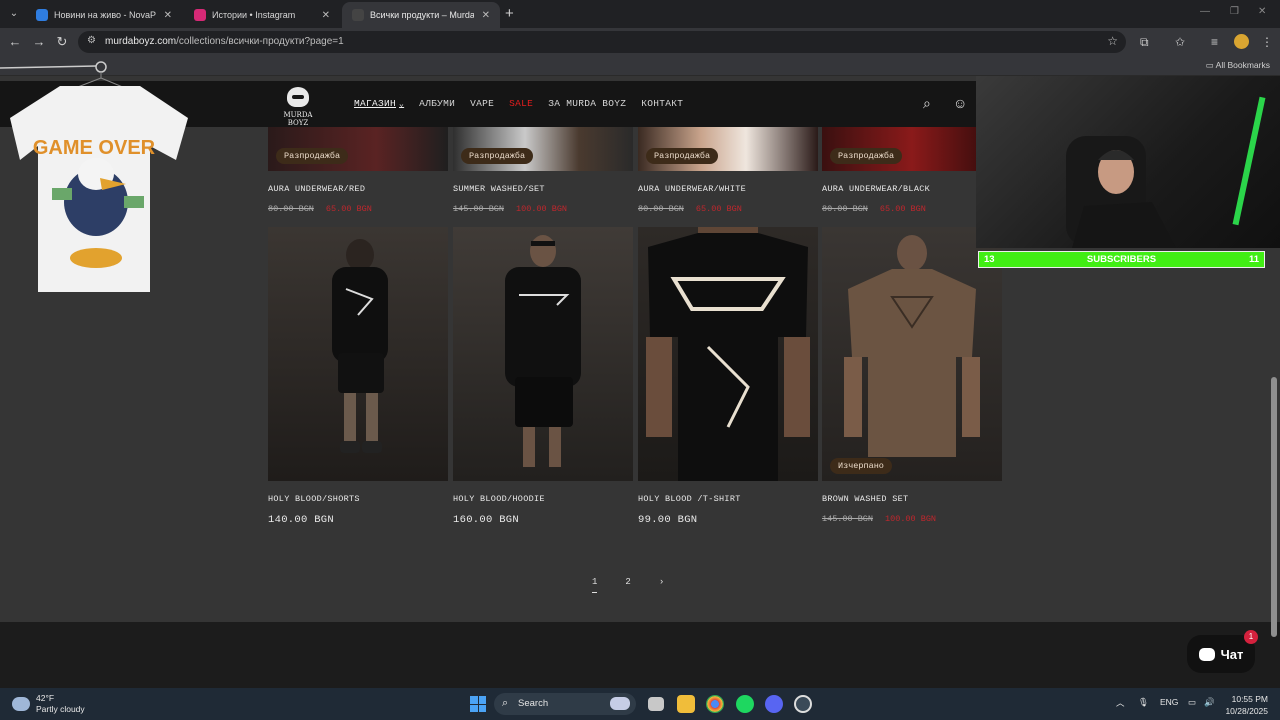 The width and height of the screenshot is (1280, 720). Describe the element at coordinates (94, 148) in the screenshot. I see `shirt-game-over-text: GAME OVER` at that location.